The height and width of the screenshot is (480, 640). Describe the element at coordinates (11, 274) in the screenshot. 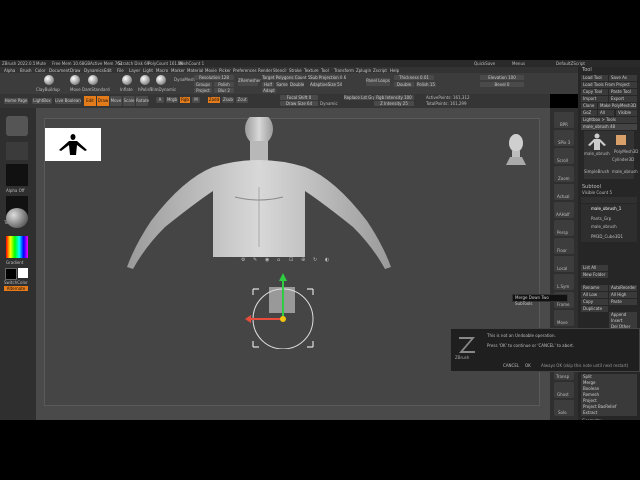

I see `main-color-swatch` at that location.